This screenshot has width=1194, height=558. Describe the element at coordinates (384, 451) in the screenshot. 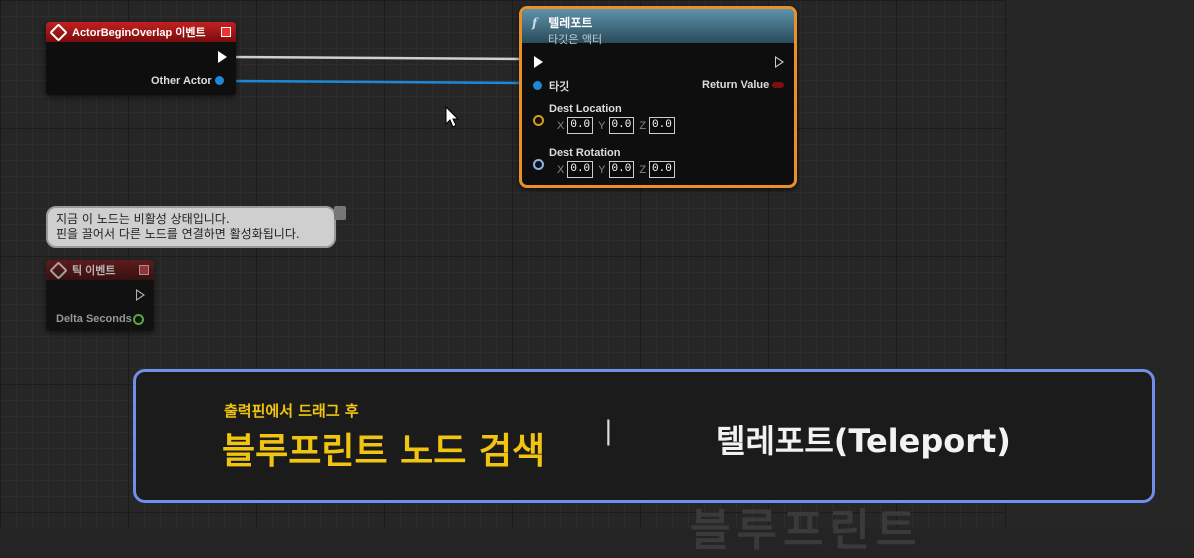

I see `banner-big-text: 블루프린트 노드 검색` at that location.